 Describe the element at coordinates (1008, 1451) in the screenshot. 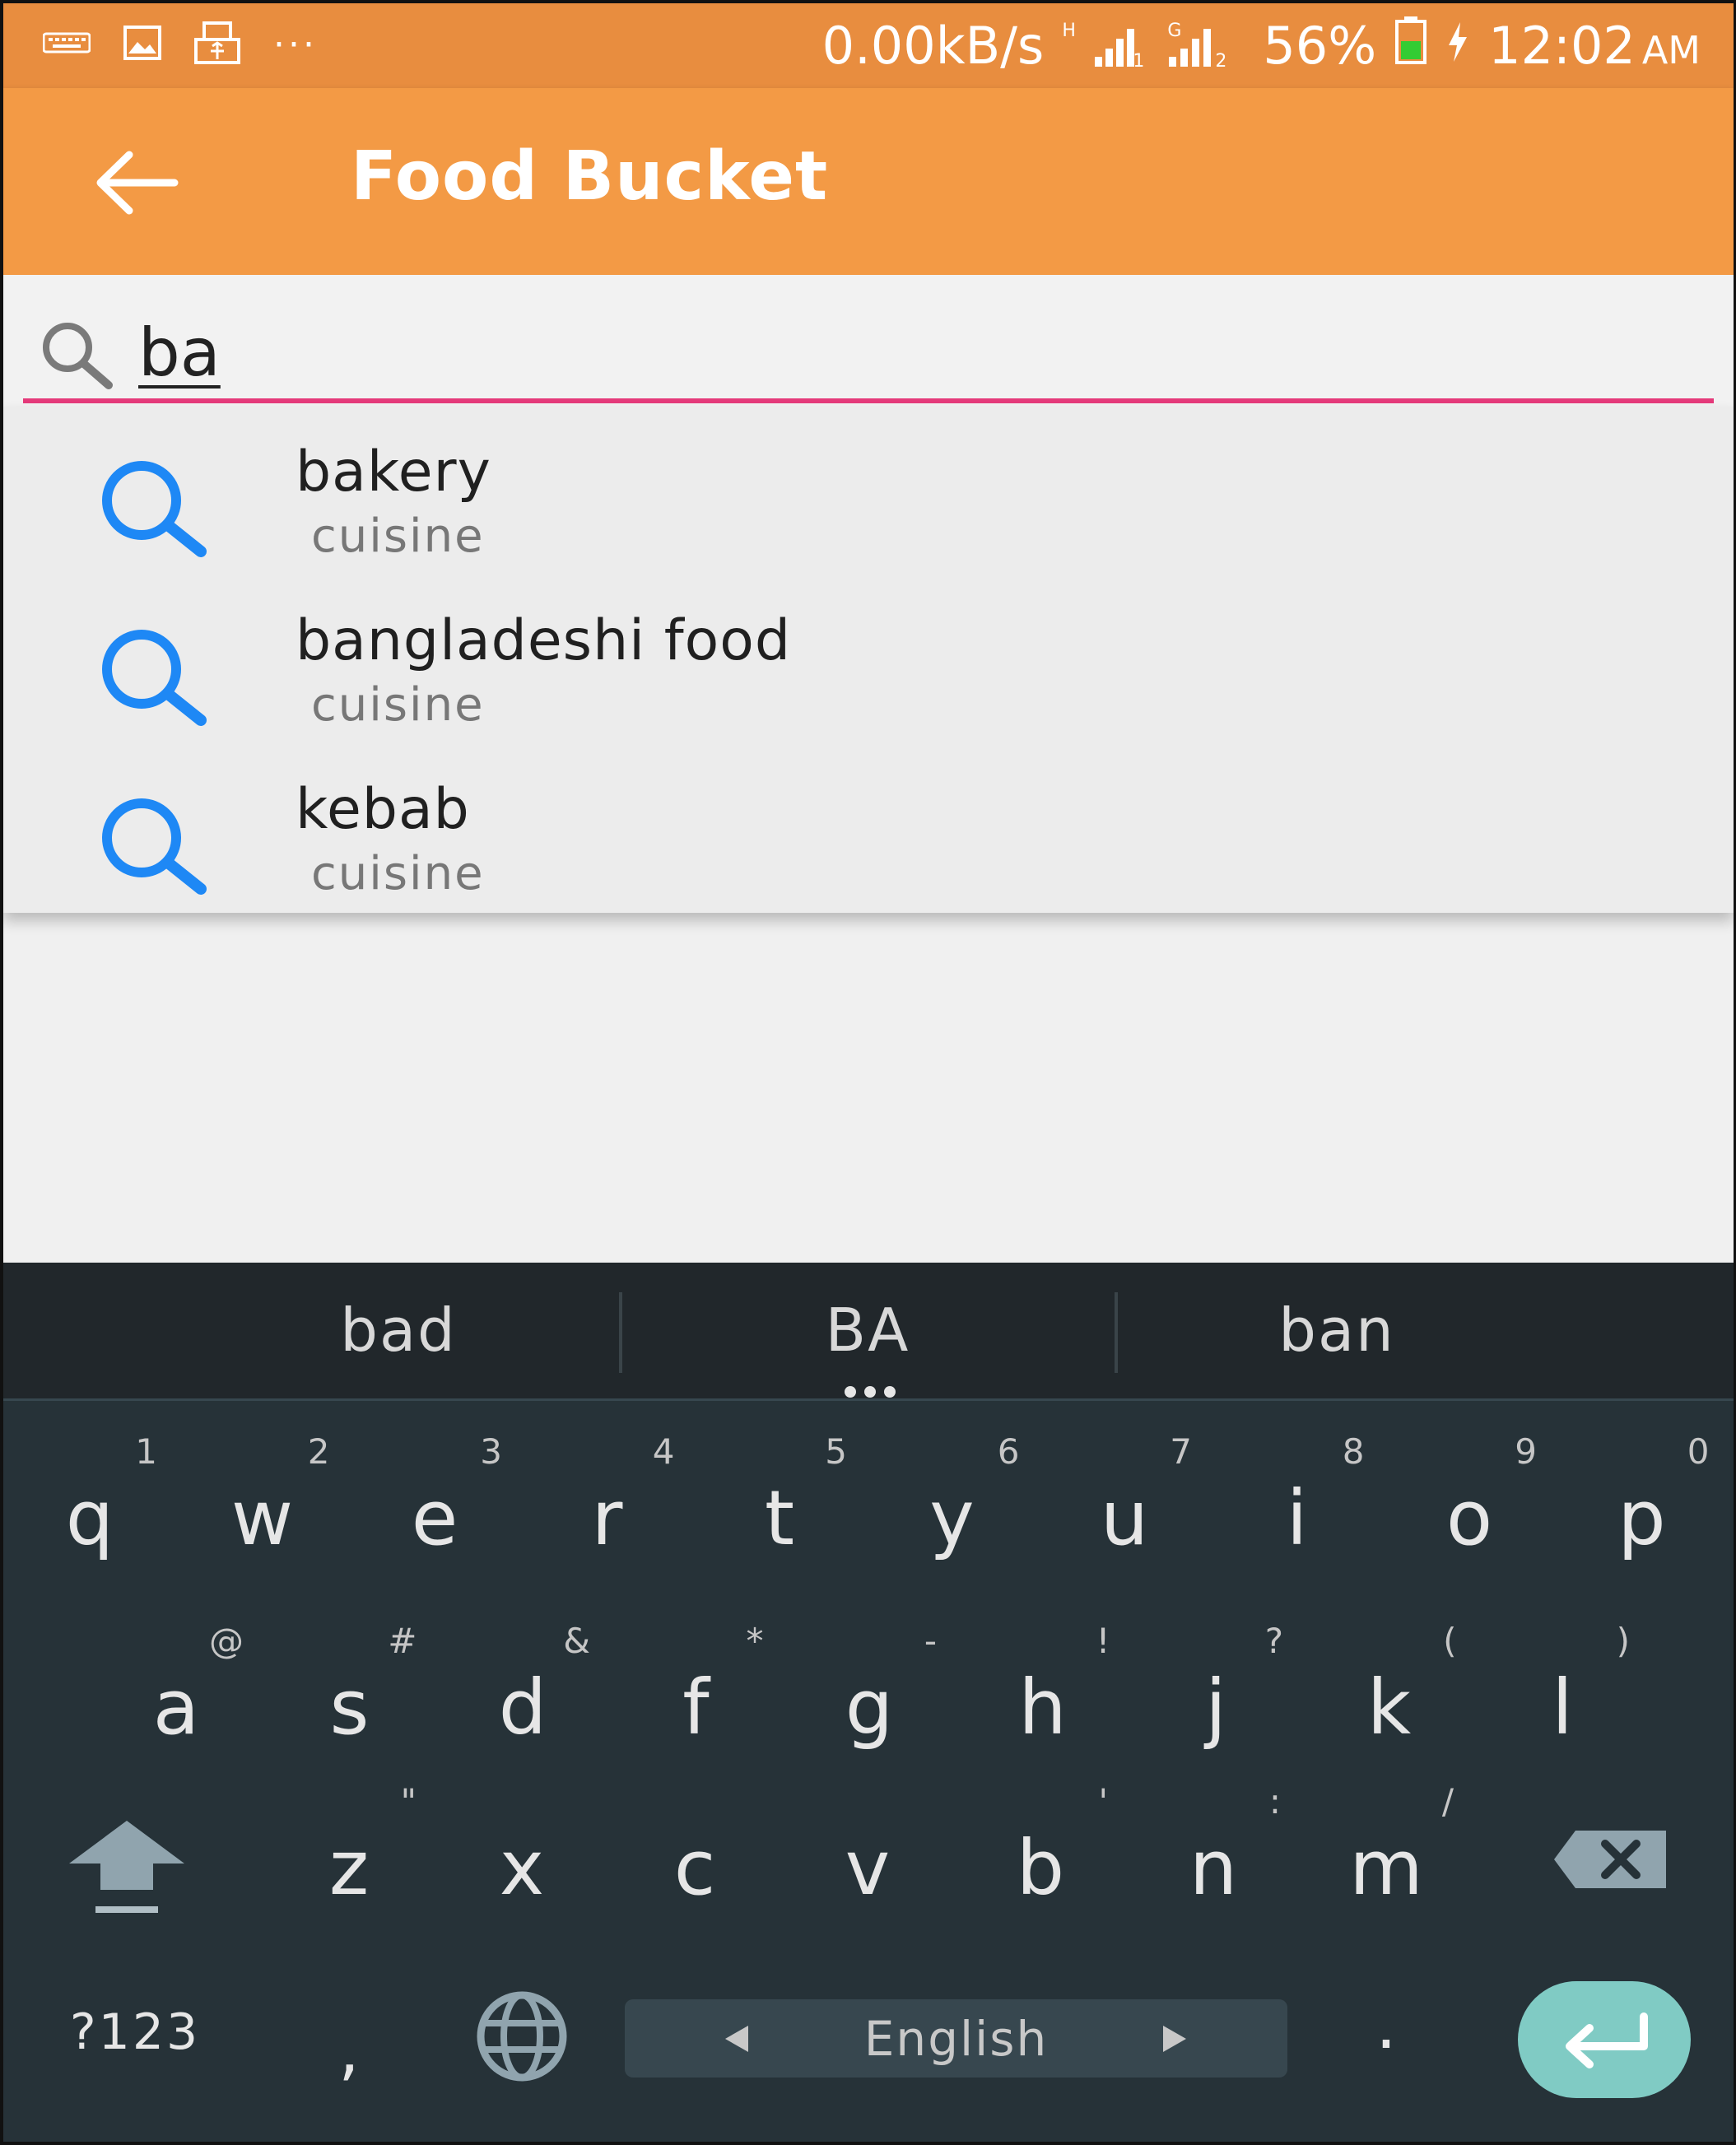

I see `key-hint: 6` at that location.